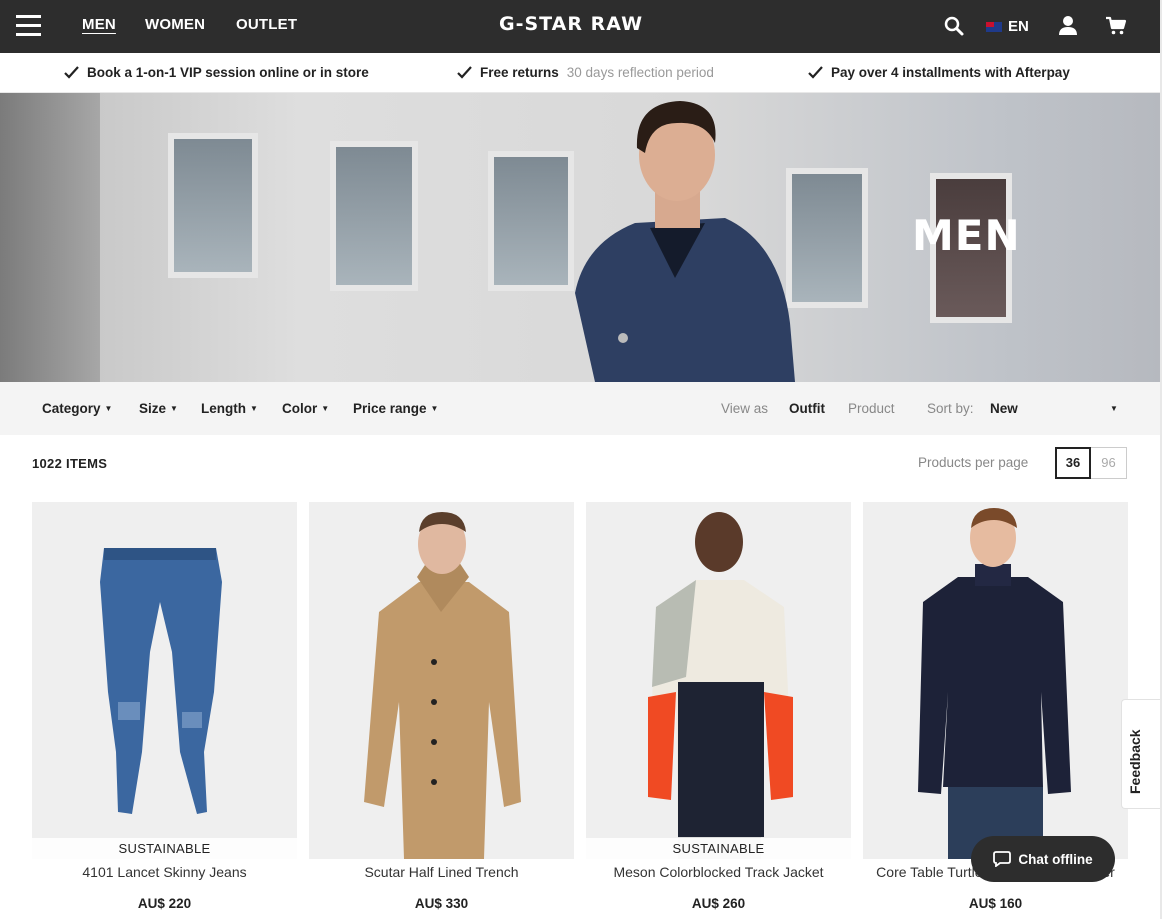 This screenshot has height=919, width=1162. I want to click on jeans-image, so click(161, 681).